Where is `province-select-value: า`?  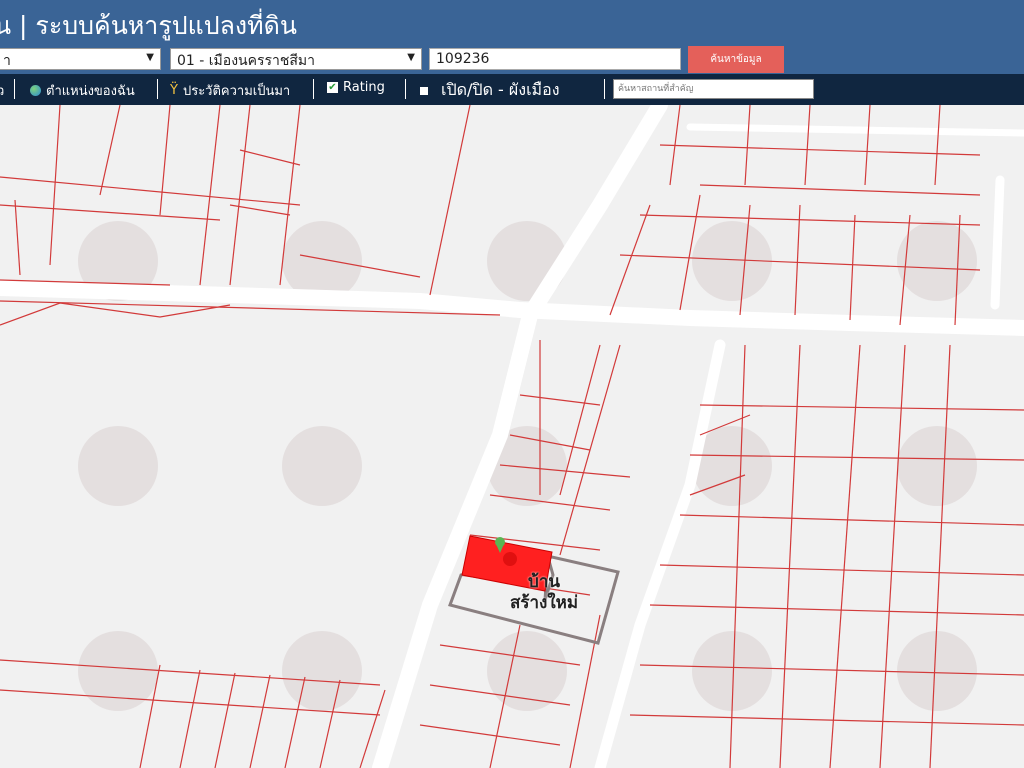
province-select-value: า is located at coordinates (7, 61).